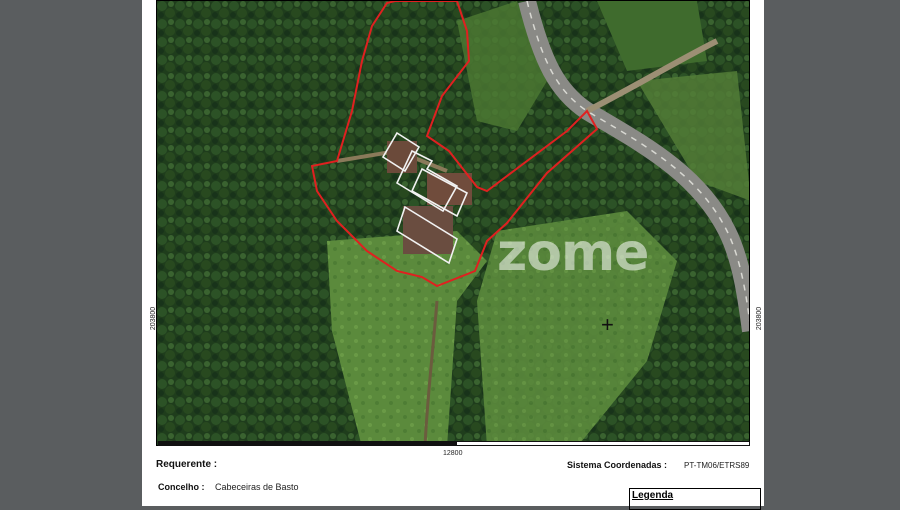 The image size is (900, 510). Describe the element at coordinates (307, 443) in the screenshot. I see `scale-bar-dark-segment` at that location.